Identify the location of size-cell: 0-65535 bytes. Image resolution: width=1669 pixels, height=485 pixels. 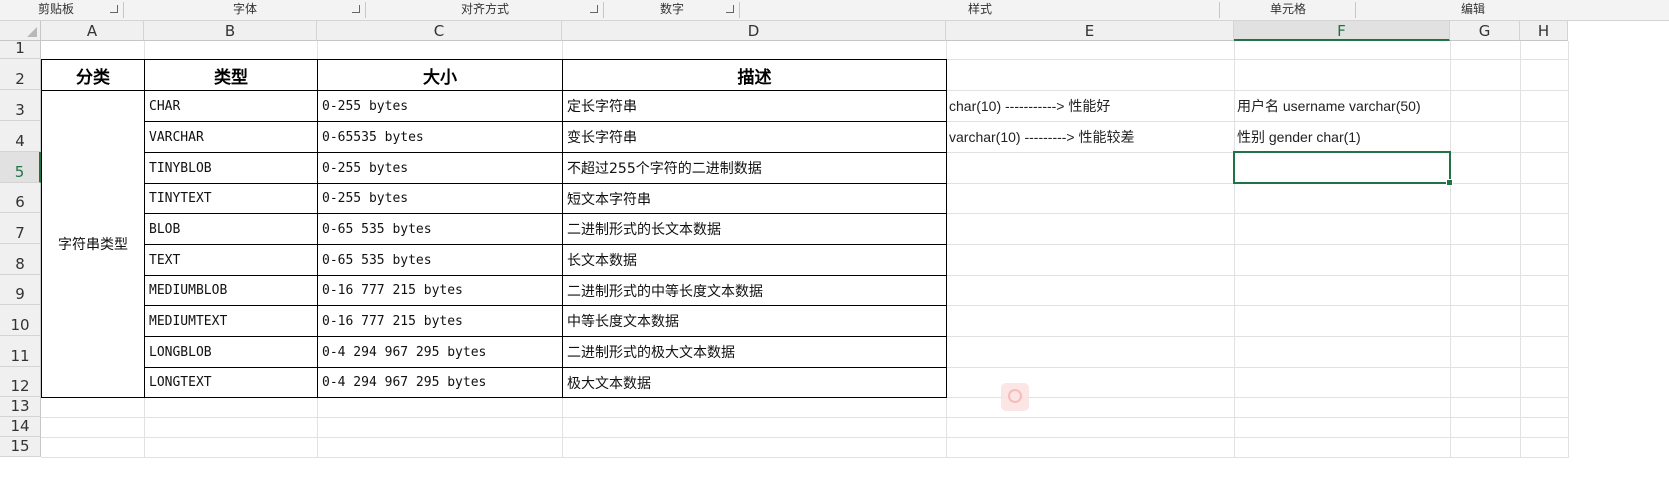
(440, 137).